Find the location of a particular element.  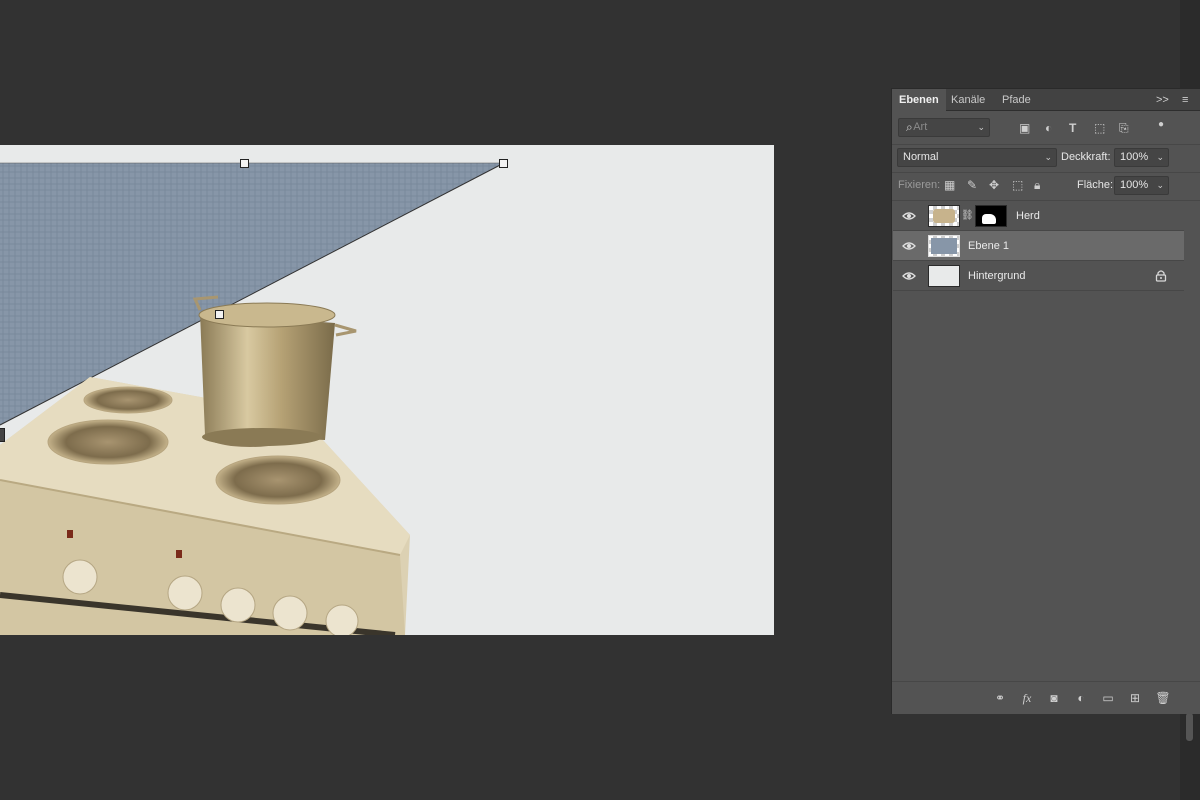

layer-name-herd: Herd is located at coordinates (1028, 216).